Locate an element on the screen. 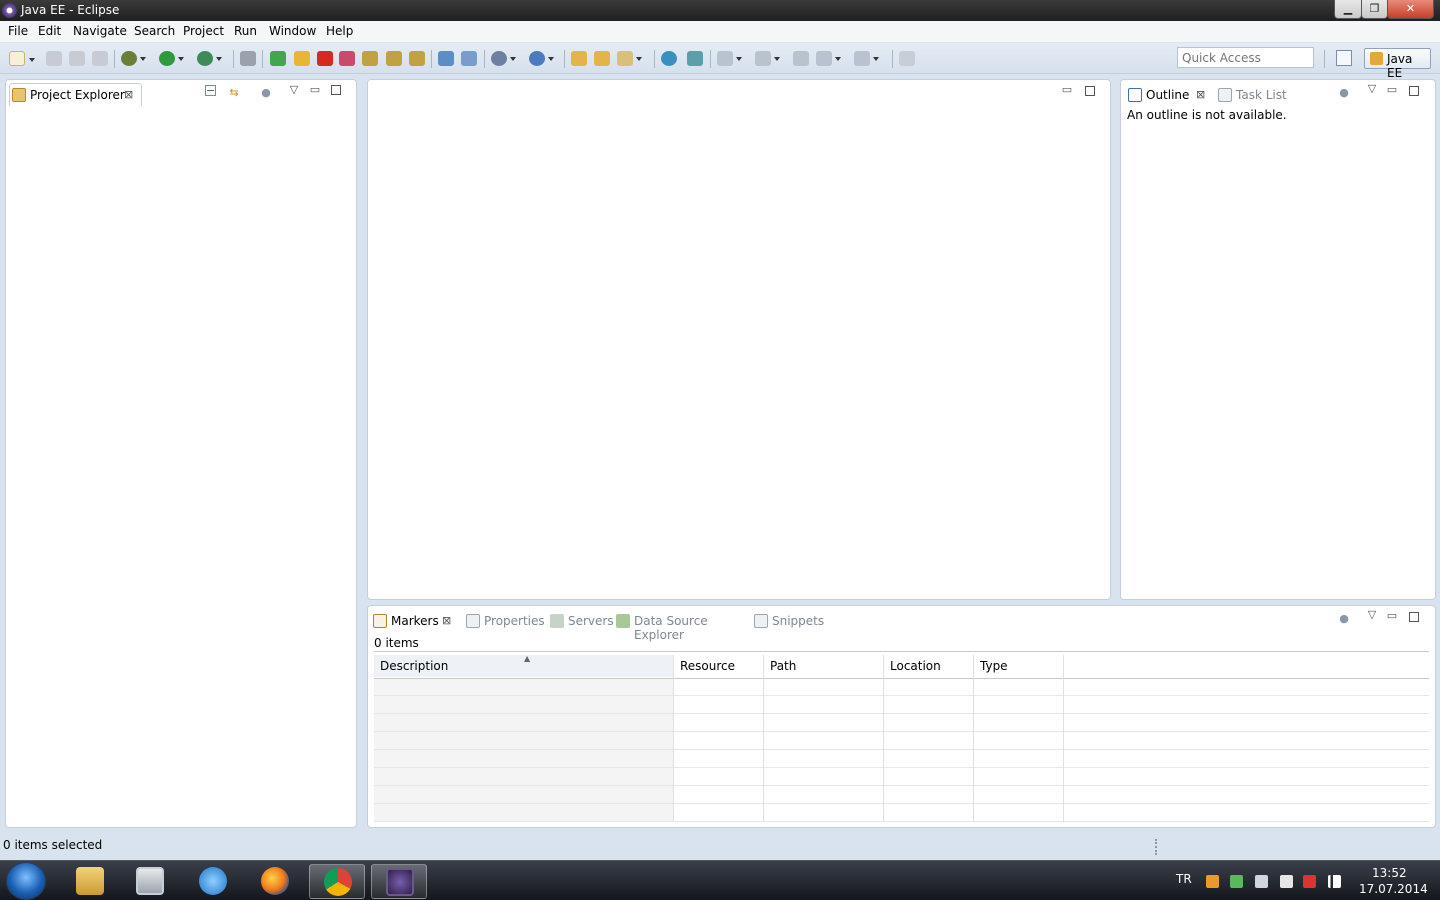  debug-icon is located at coordinates (133, 58).